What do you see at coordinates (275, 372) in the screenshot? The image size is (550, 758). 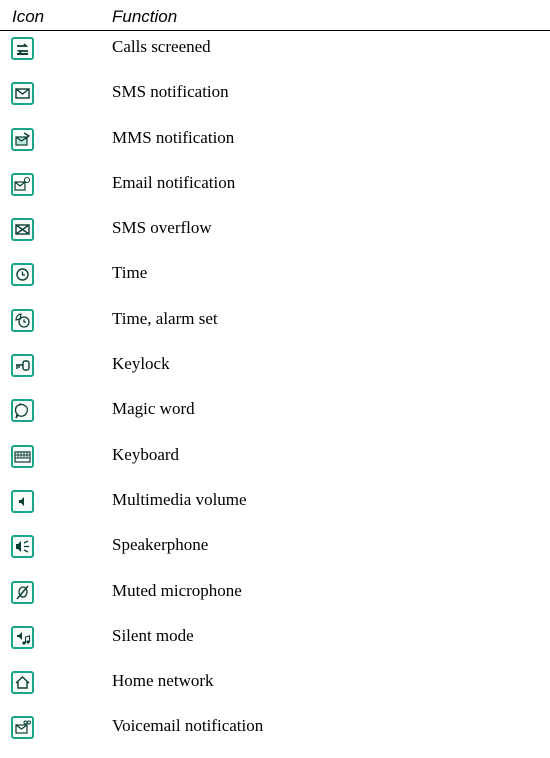 I see `table-row: Keylock` at bounding box center [275, 372].